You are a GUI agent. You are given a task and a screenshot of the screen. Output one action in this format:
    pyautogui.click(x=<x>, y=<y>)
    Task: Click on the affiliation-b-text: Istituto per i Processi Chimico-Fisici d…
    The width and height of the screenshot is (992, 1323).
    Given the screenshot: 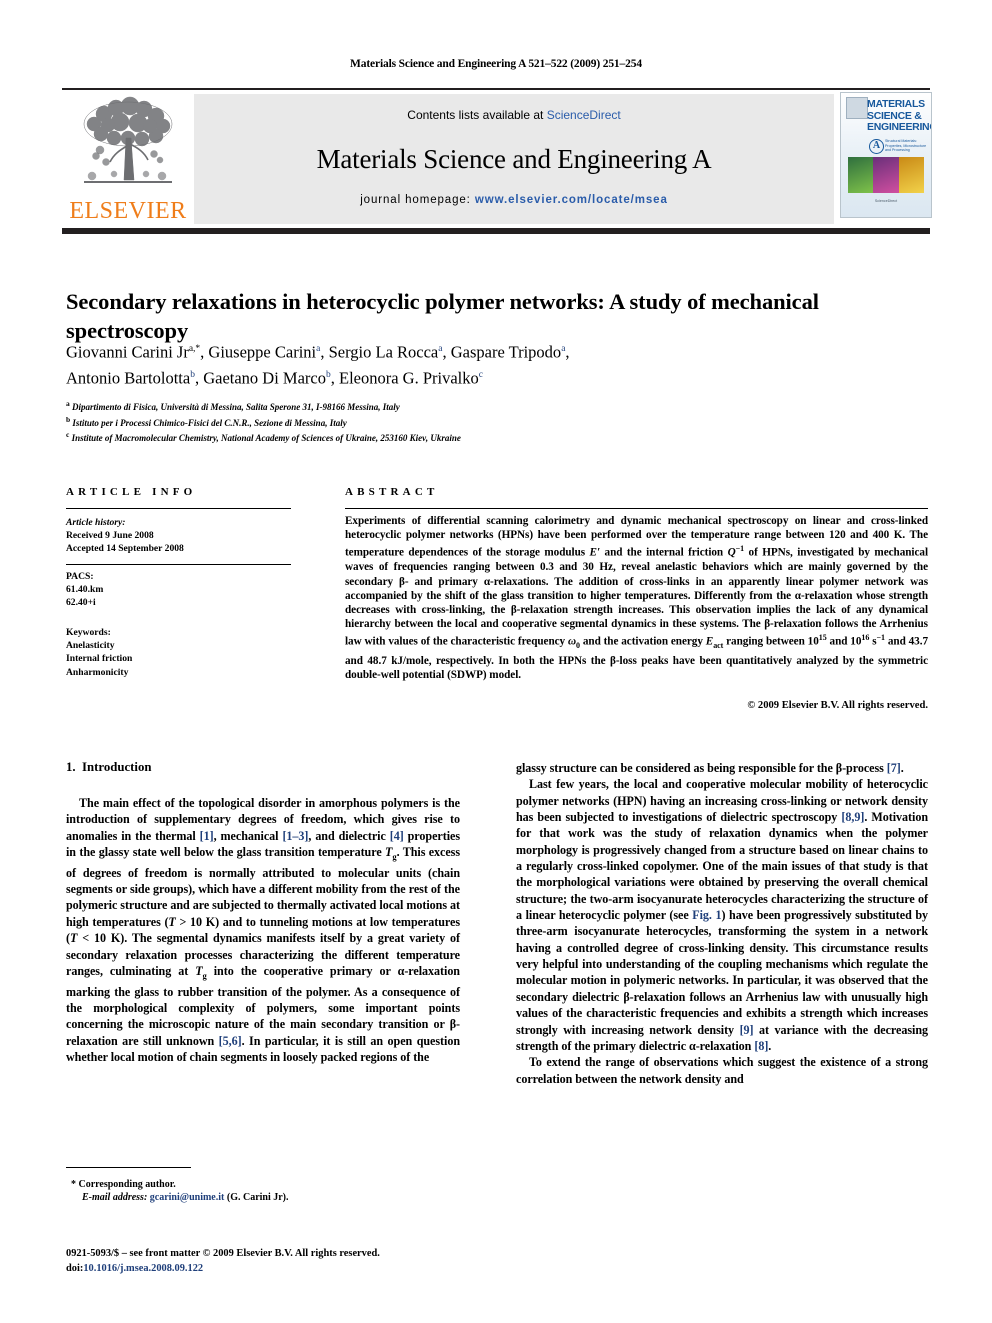 What is the action you would take?
    pyautogui.click(x=209, y=422)
    